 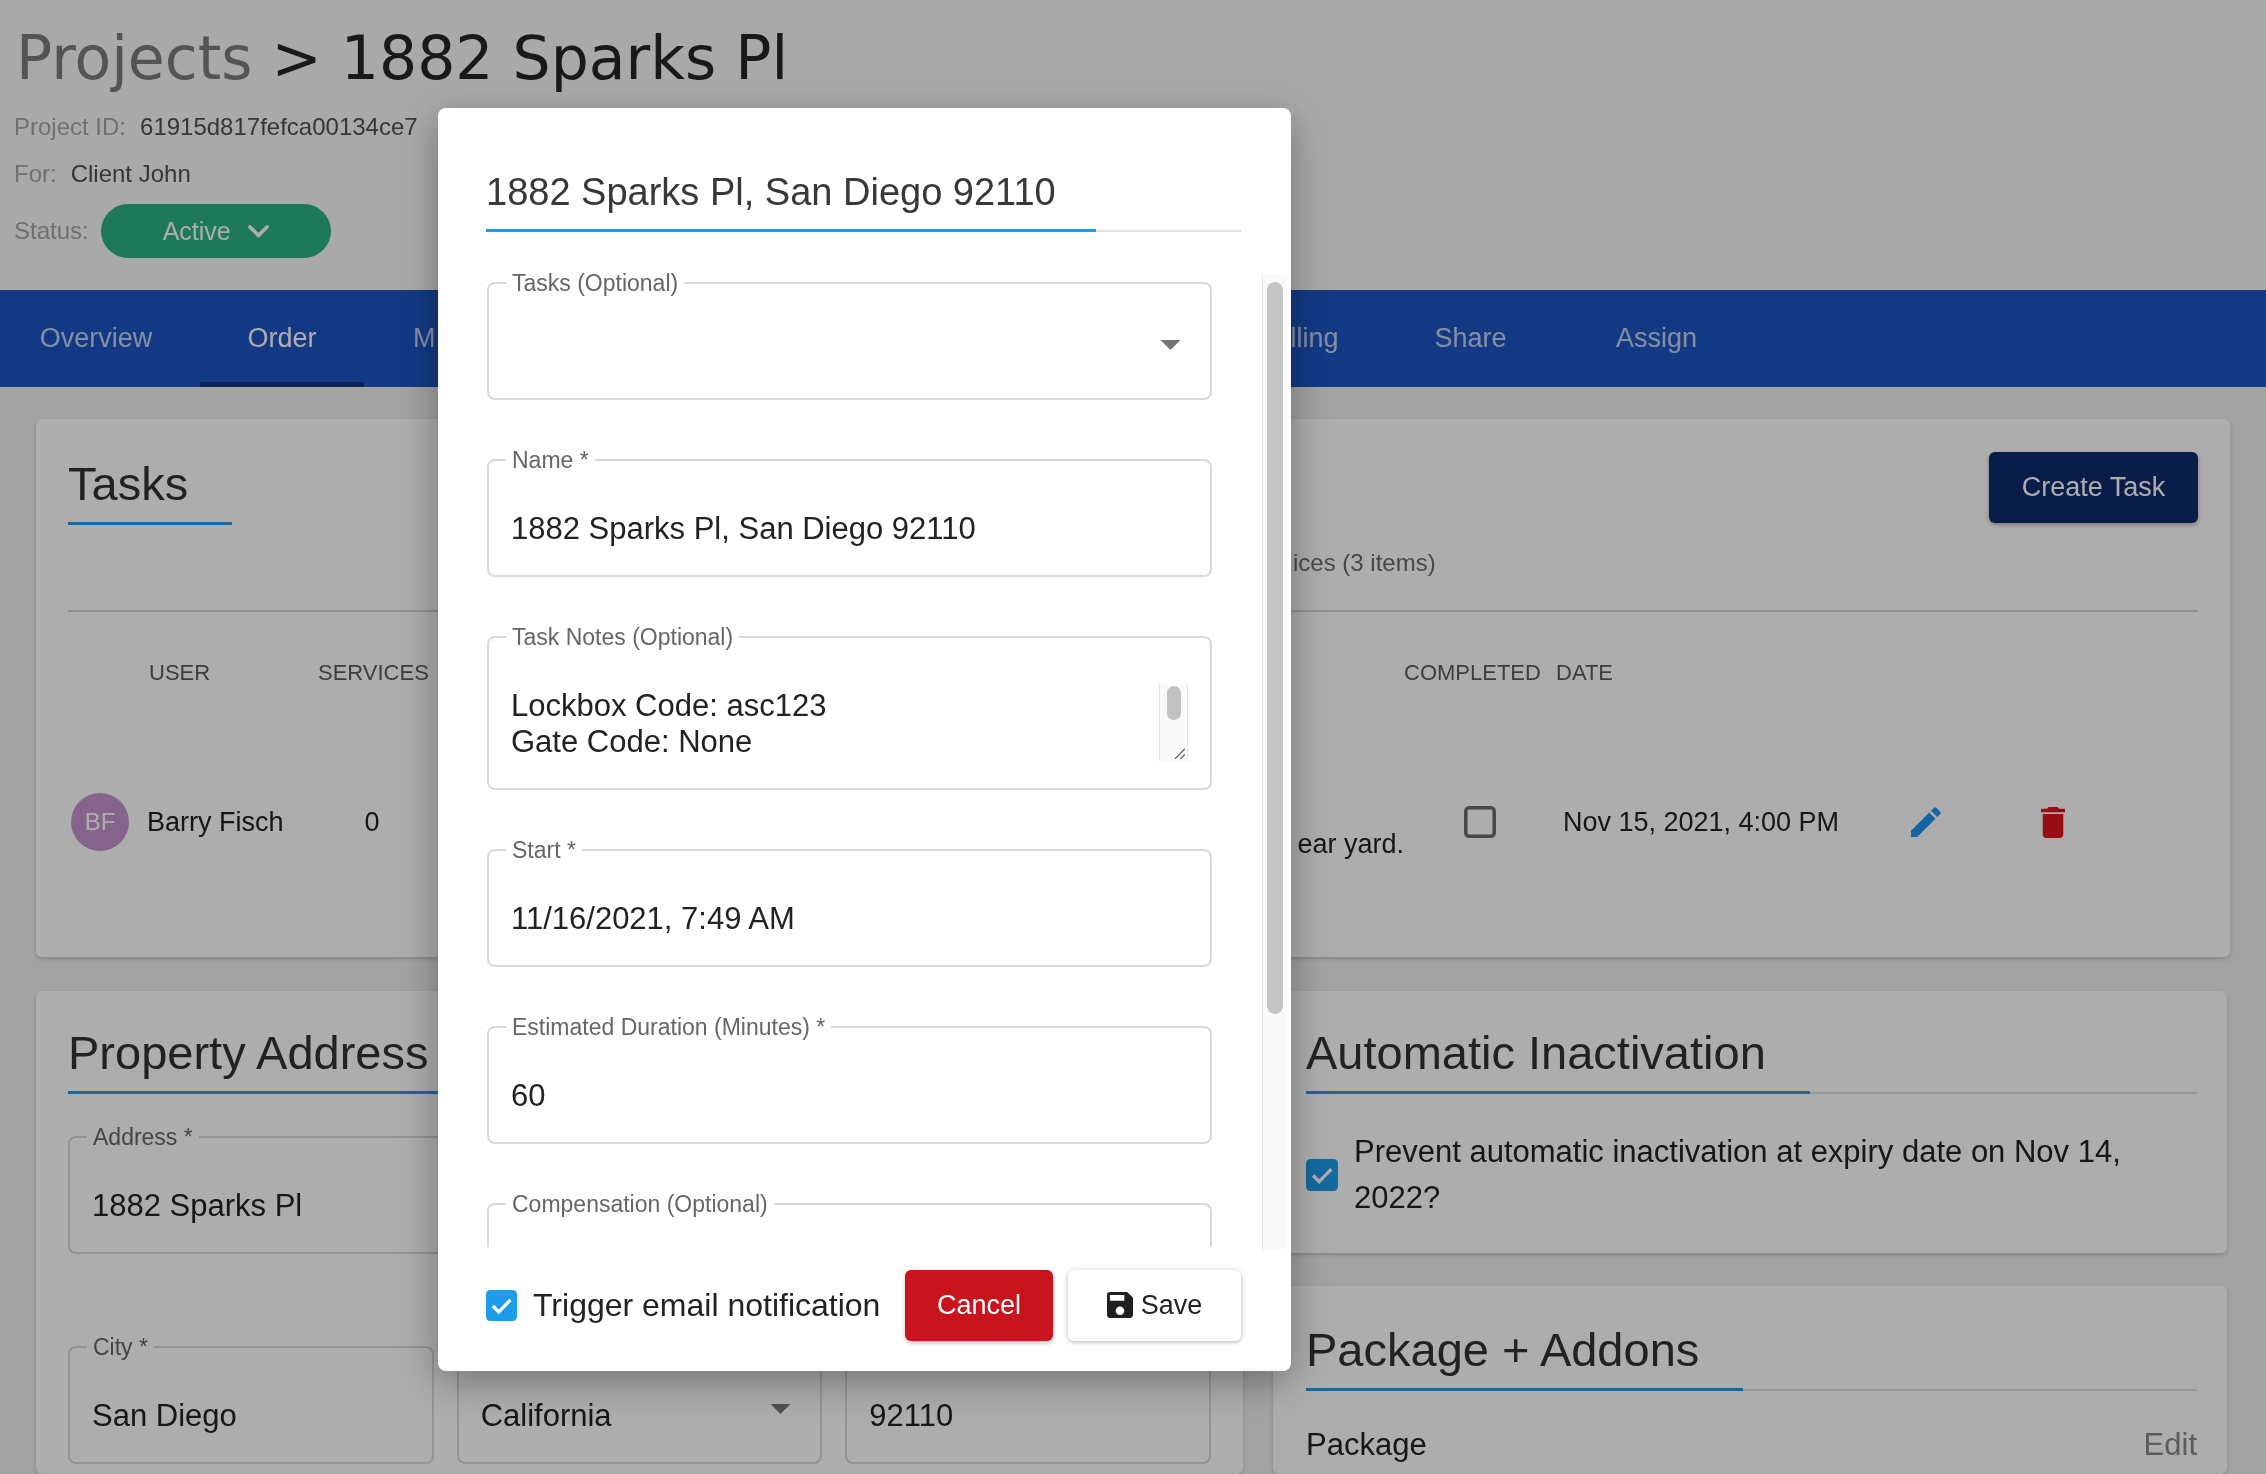 What do you see at coordinates (150, 490) in the screenshot?
I see `card-title: Tasks` at bounding box center [150, 490].